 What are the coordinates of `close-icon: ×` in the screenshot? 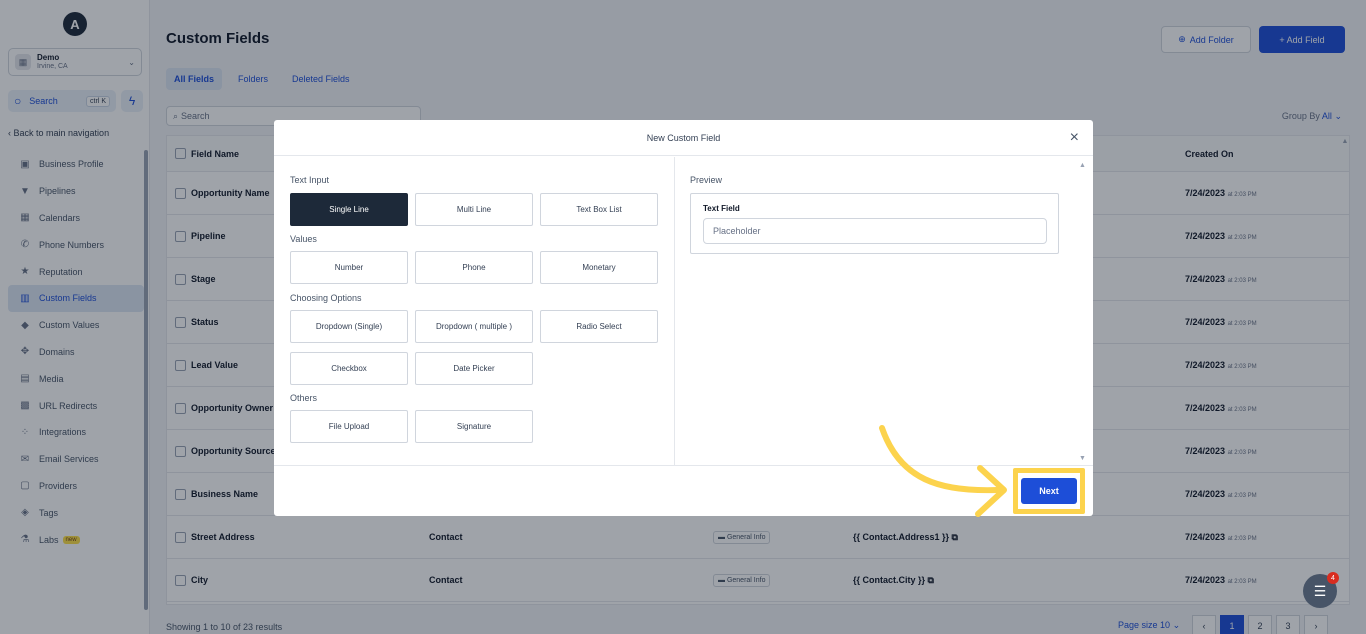 It's located at (1074, 138).